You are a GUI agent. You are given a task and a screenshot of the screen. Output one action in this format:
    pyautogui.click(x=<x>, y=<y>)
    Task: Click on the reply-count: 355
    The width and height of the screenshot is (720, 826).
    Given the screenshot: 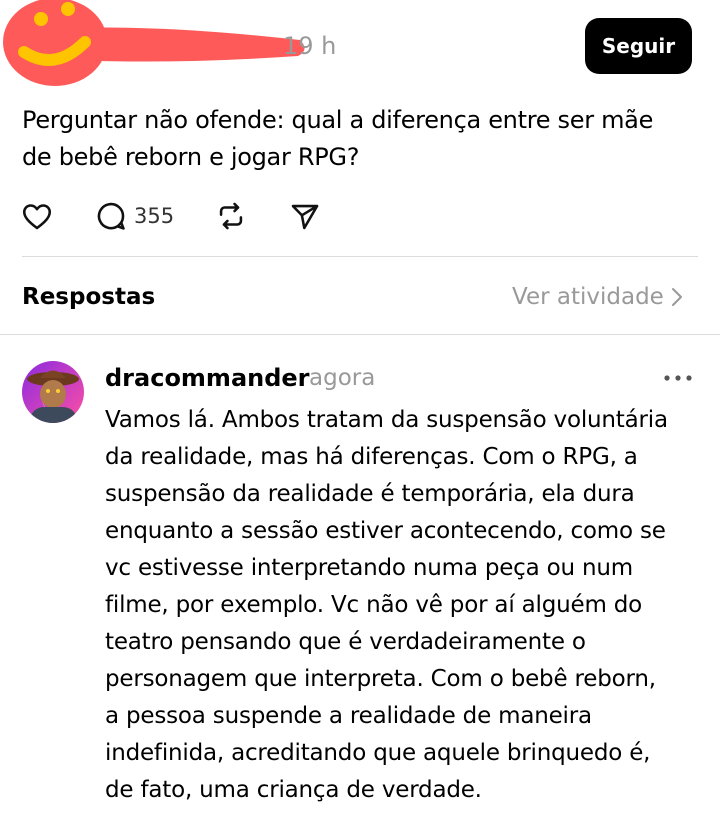 What is the action you would take?
    pyautogui.click(x=154, y=216)
    